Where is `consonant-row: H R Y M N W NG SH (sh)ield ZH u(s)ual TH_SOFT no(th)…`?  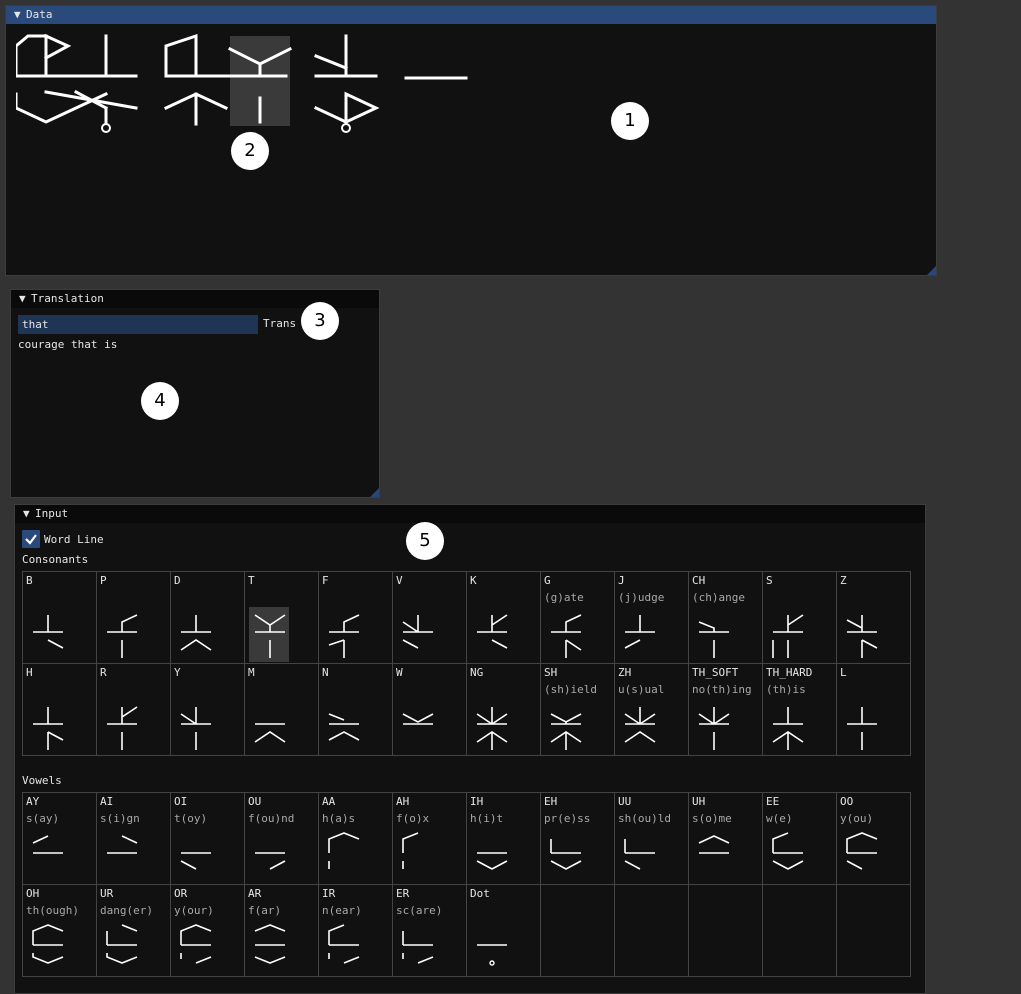
consonant-row: H R Y M N W NG SH (sh)ield ZH u(s)ual TH_SOFT no(th)… is located at coordinates (466, 709).